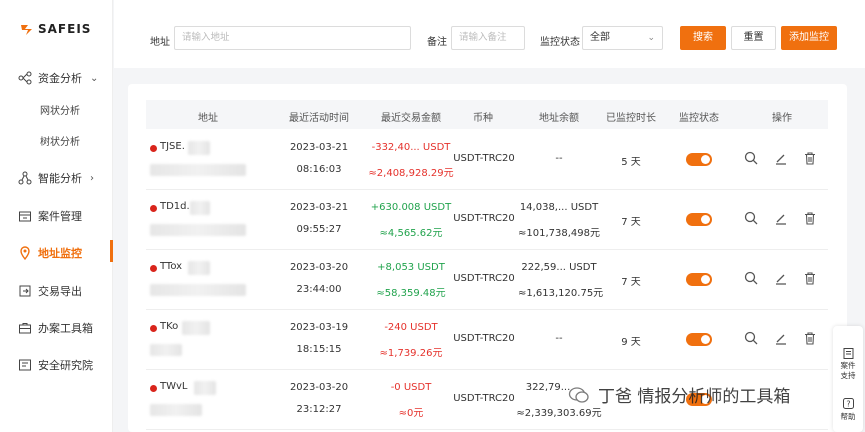 This screenshot has height=432, width=865. Describe the element at coordinates (559, 158) in the screenshot. I see `row-balance: --` at that location.